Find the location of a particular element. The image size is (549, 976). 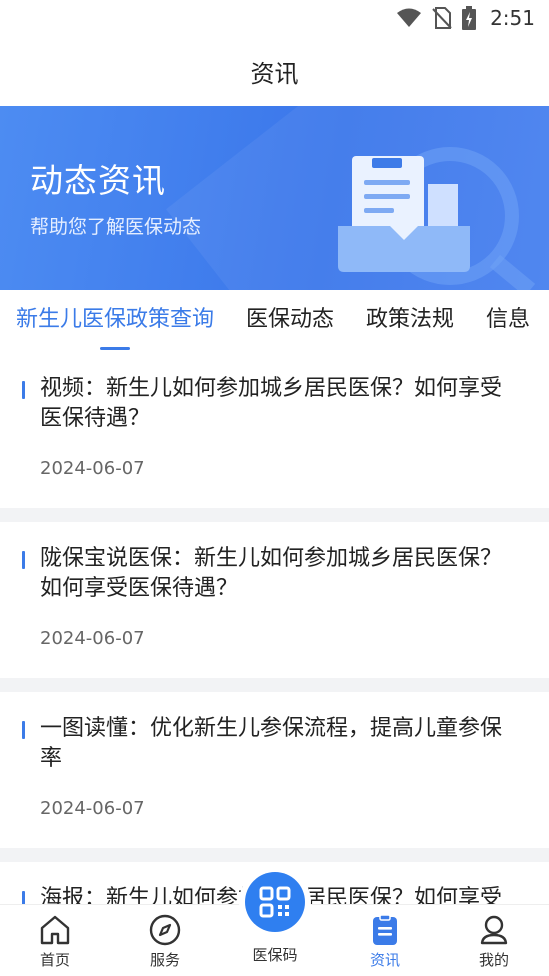

news-title: 陇保宝说医保：新生儿如何参加城乡居民医保？如何享受医保待遇？ is located at coordinates (271, 573).